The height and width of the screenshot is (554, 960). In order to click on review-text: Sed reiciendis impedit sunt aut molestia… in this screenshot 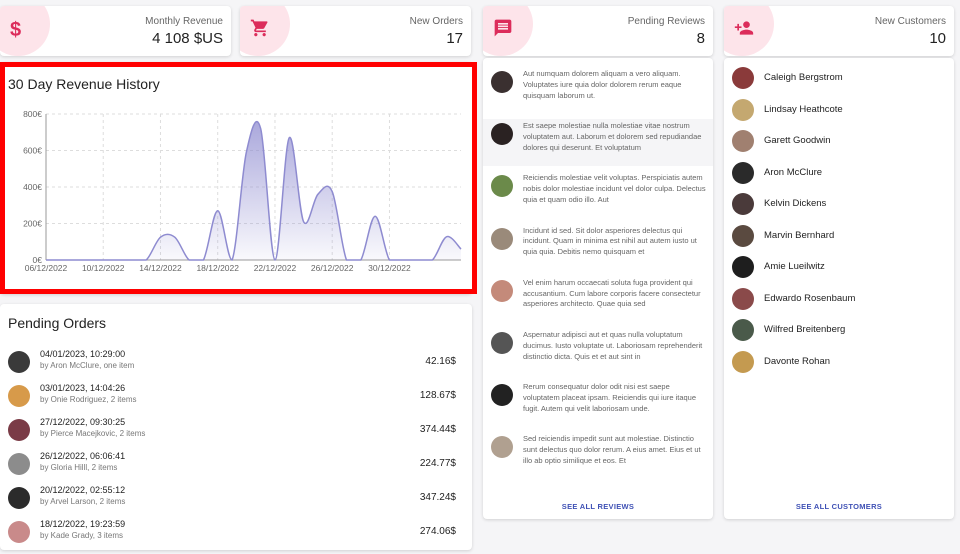, I will do `click(612, 449)`.